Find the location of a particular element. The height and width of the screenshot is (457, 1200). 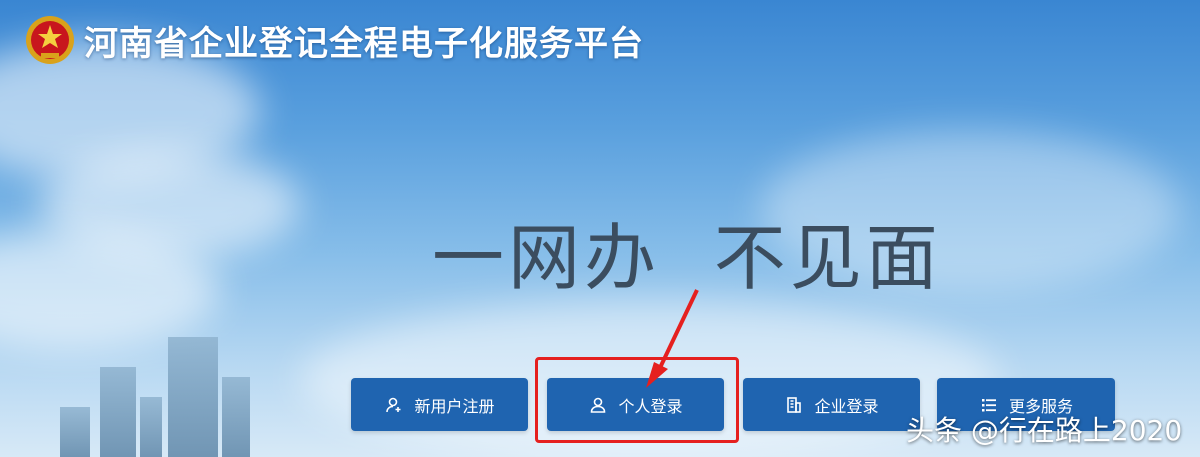

register-button-label: 新用户注册 is located at coordinates (454, 406).